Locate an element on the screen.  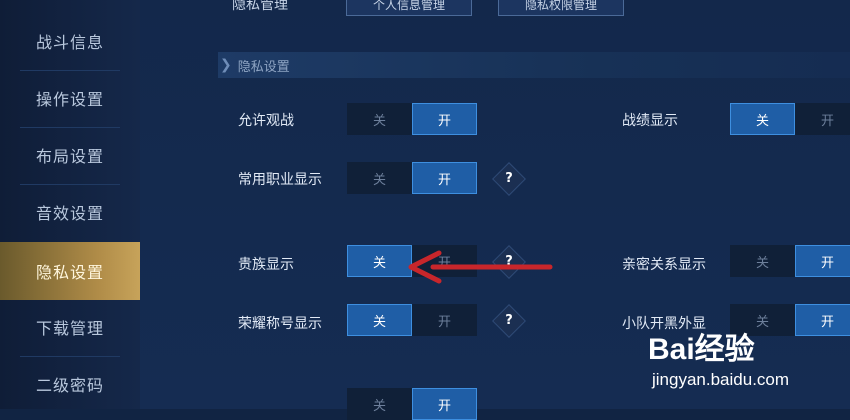
sidebar-item-sound: 音效设置 is located at coordinates (70, 212).